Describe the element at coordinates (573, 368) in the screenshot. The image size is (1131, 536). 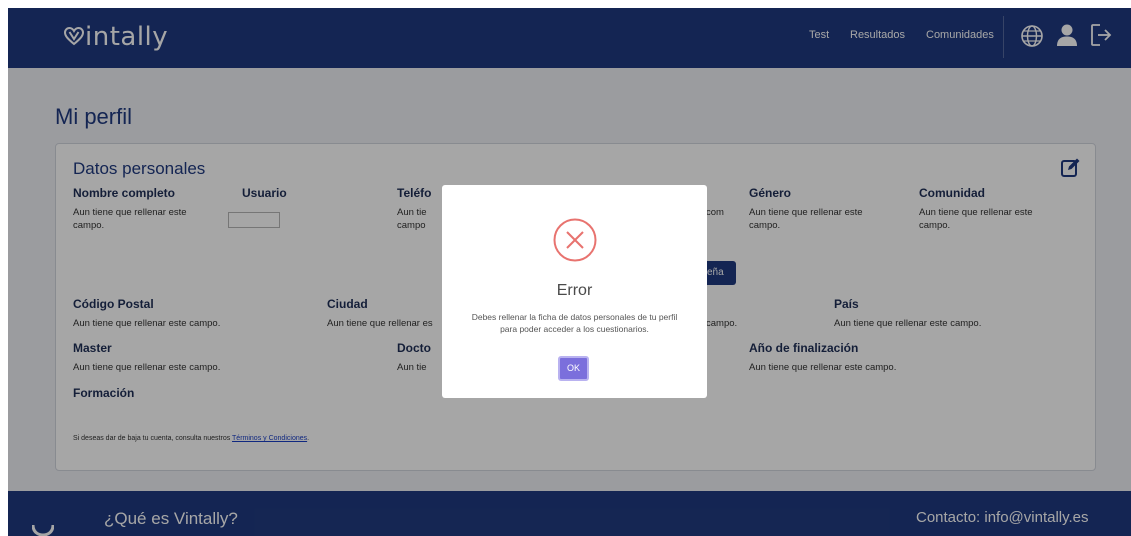
I see `ok-button: OK` at that location.